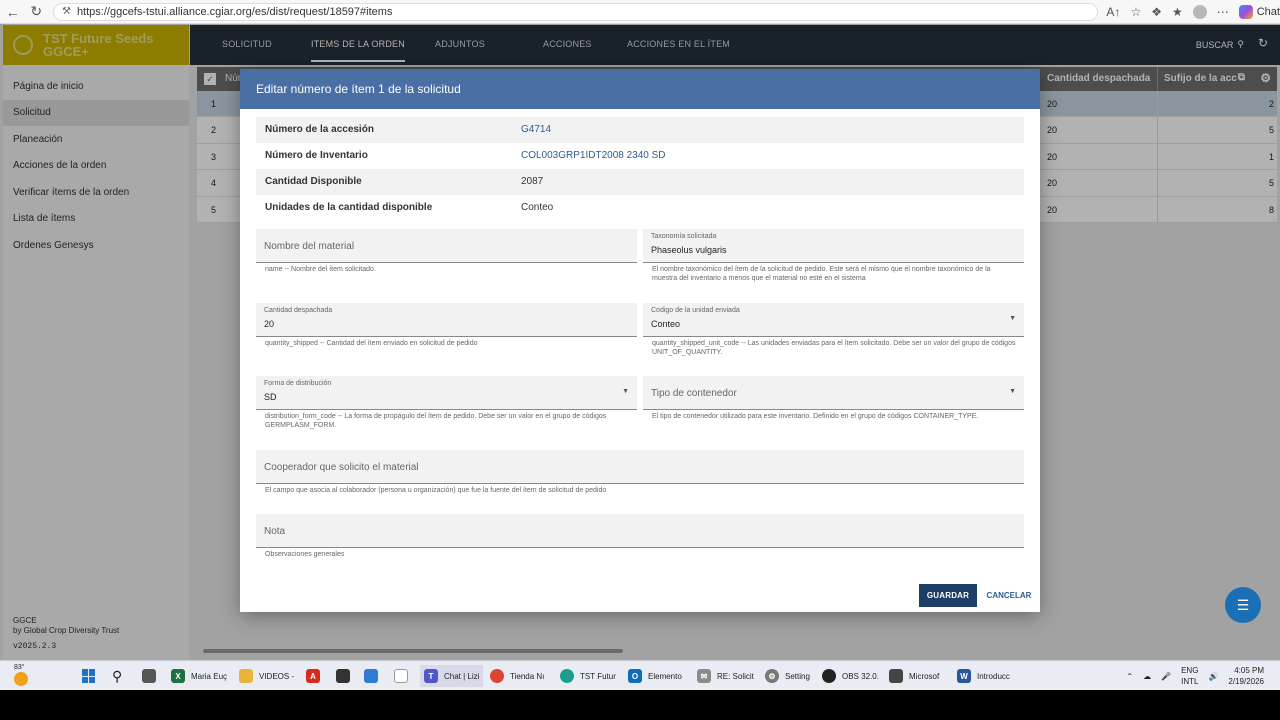 This screenshot has width=1280, height=720. I want to click on save-button: GUARDAR, so click(948, 595).